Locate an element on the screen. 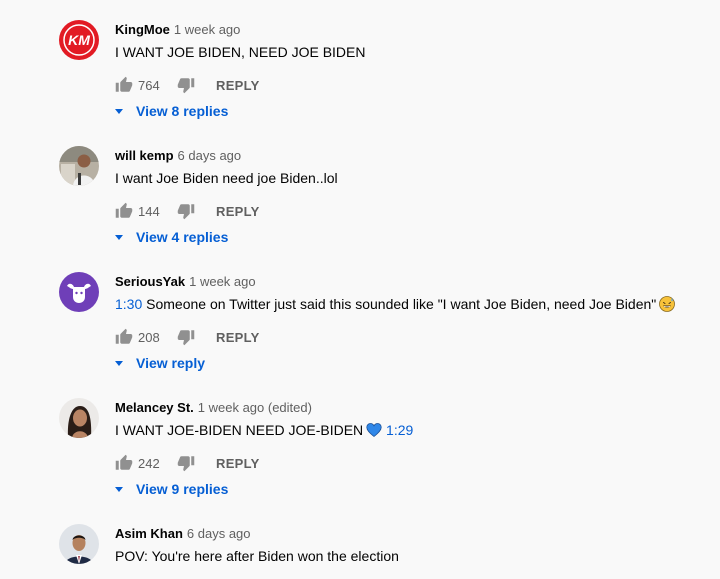 The width and height of the screenshot is (720, 579). comment-header: SeriousYak 1 week ago is located at coordinates (185, 281).